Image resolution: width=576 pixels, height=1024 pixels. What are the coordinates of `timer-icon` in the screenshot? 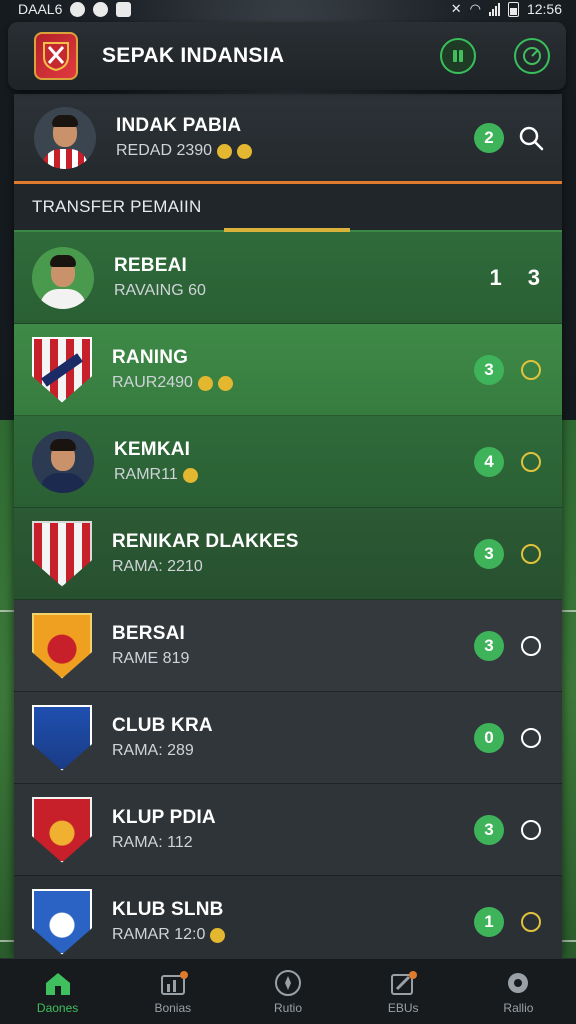 It's located at (532, 56).